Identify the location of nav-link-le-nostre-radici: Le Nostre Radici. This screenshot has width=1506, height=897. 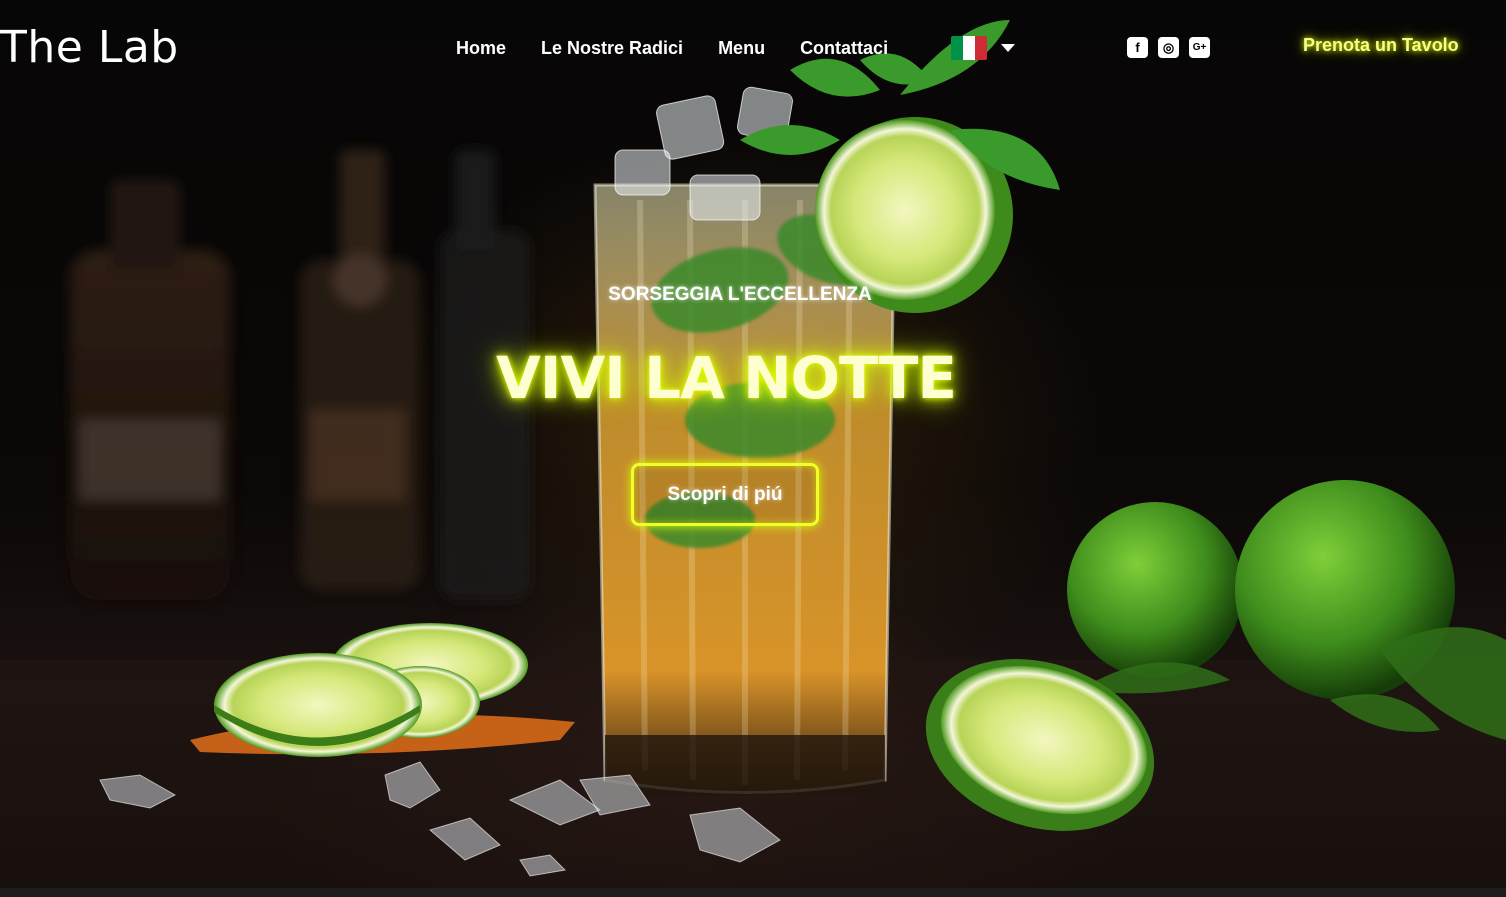
(612, 48).